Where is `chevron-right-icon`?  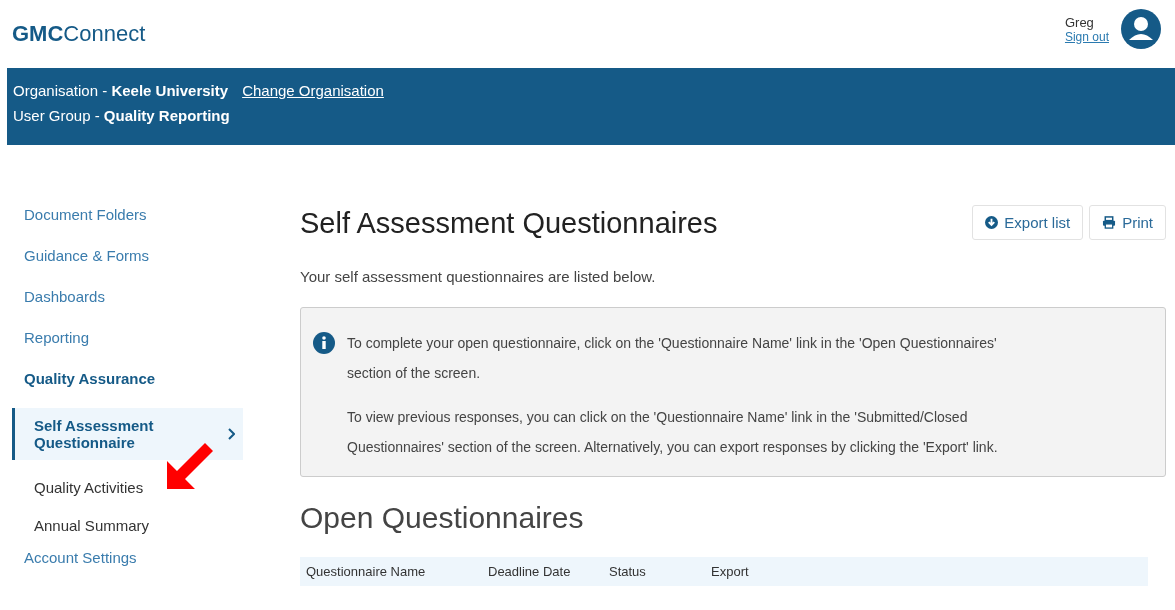 chevron-right-icon is located at coordinates (231, 434).